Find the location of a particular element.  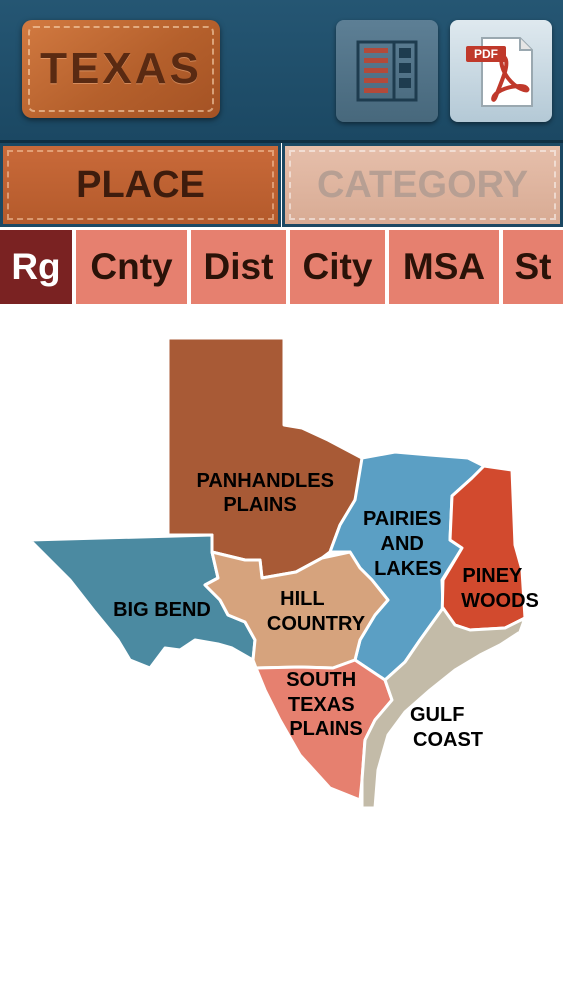

tab-category: CATEGORY is located at coordinates (422, 185).